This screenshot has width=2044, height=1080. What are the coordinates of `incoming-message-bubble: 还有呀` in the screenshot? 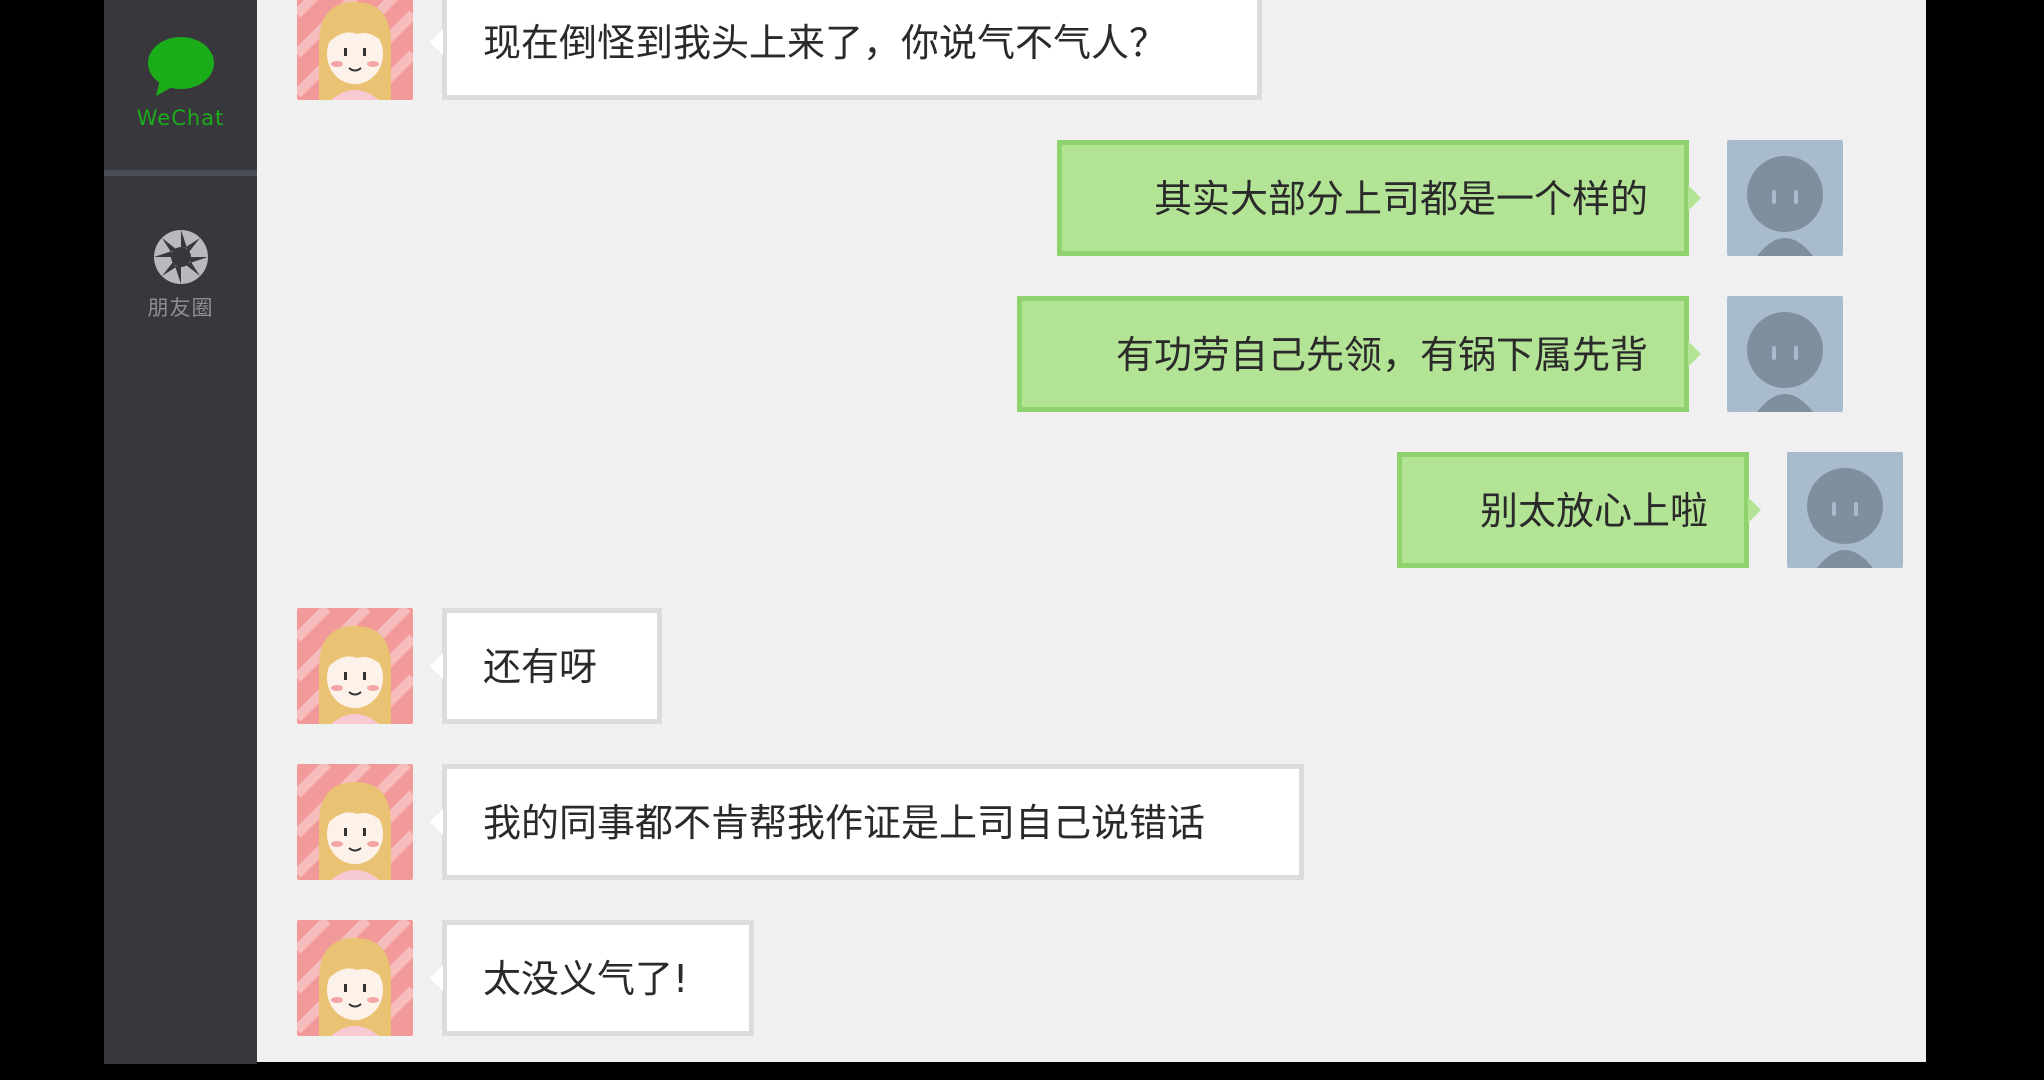 It's located at (546, 666).